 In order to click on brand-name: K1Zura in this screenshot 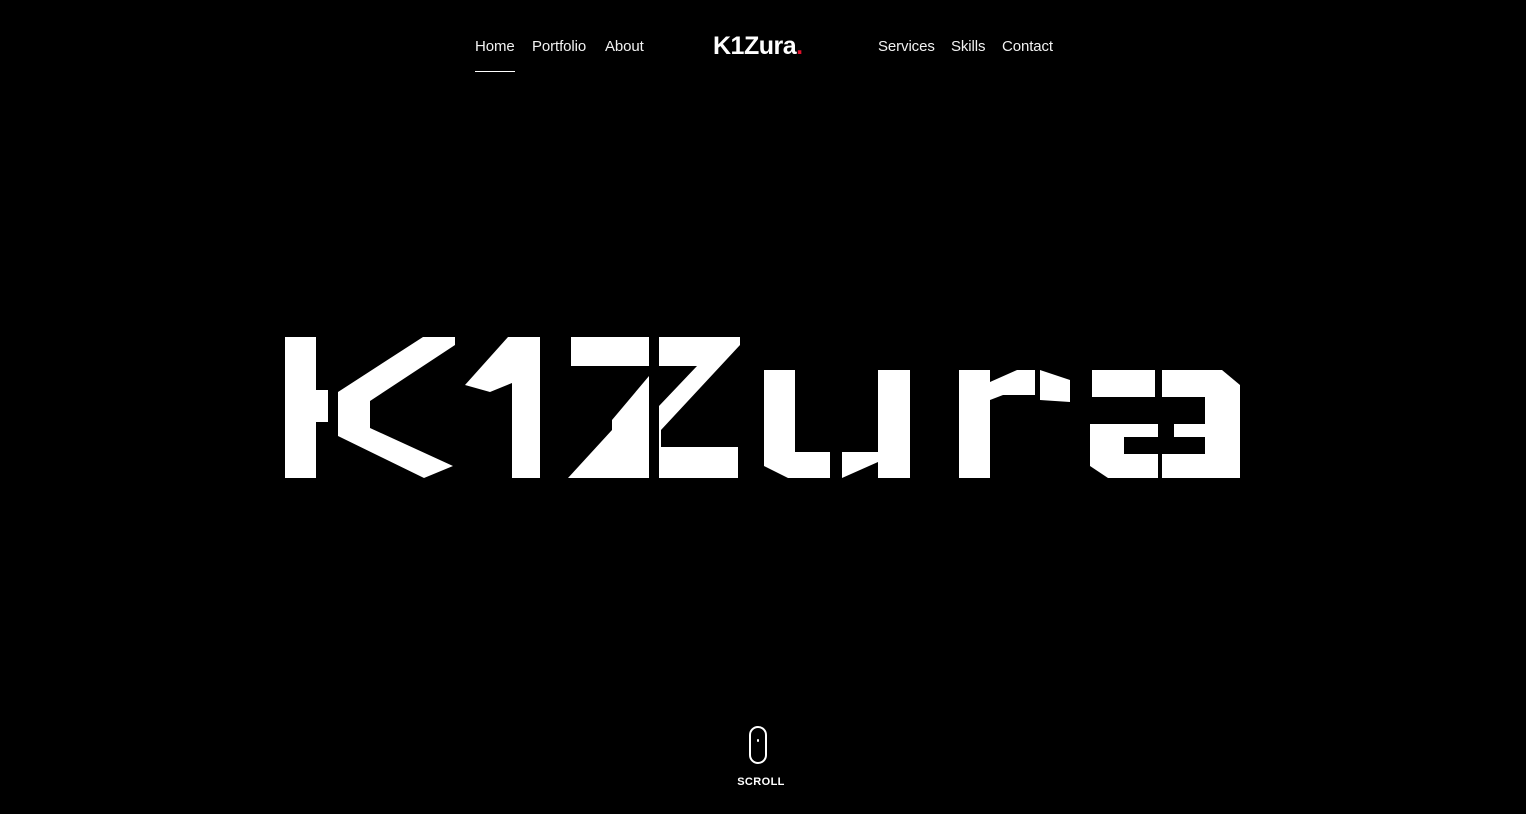, I will do `click(755, 46)`.